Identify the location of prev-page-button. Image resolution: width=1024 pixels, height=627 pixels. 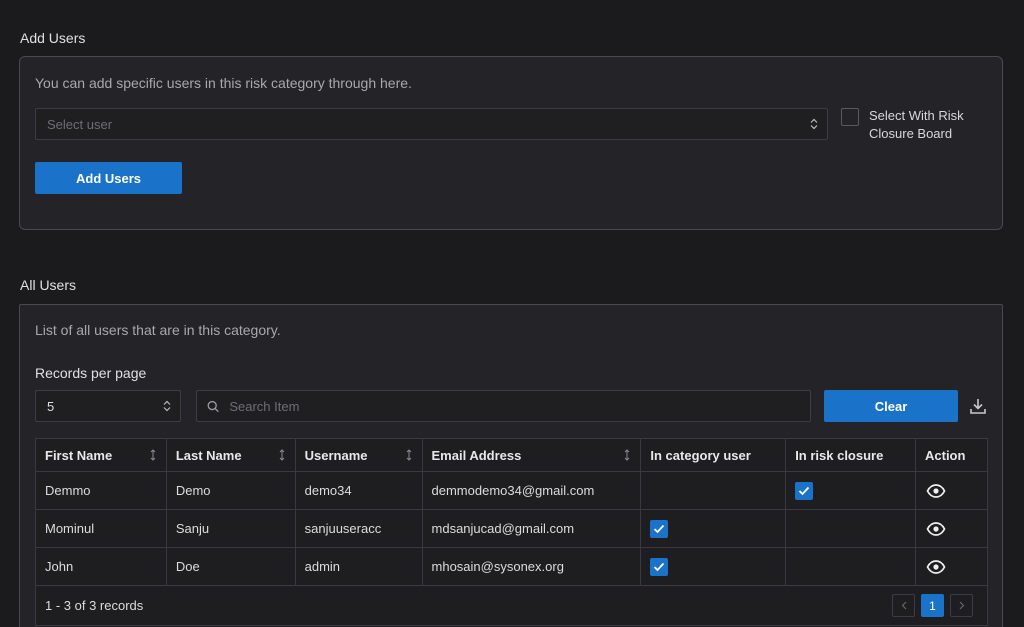
(903, 605).